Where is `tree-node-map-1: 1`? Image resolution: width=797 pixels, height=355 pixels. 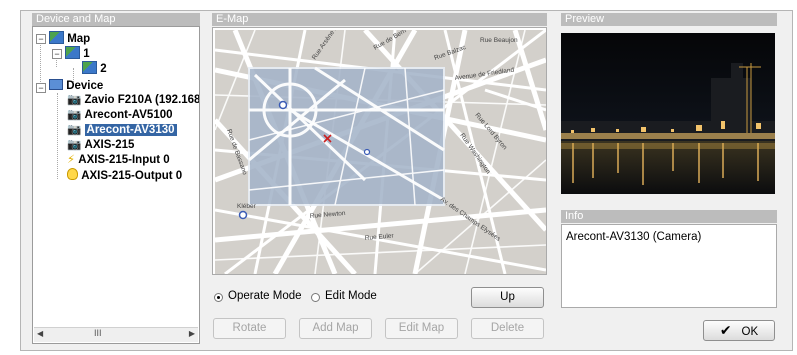
tree-node-map-1: 1 is located at coordinates (77, 53).